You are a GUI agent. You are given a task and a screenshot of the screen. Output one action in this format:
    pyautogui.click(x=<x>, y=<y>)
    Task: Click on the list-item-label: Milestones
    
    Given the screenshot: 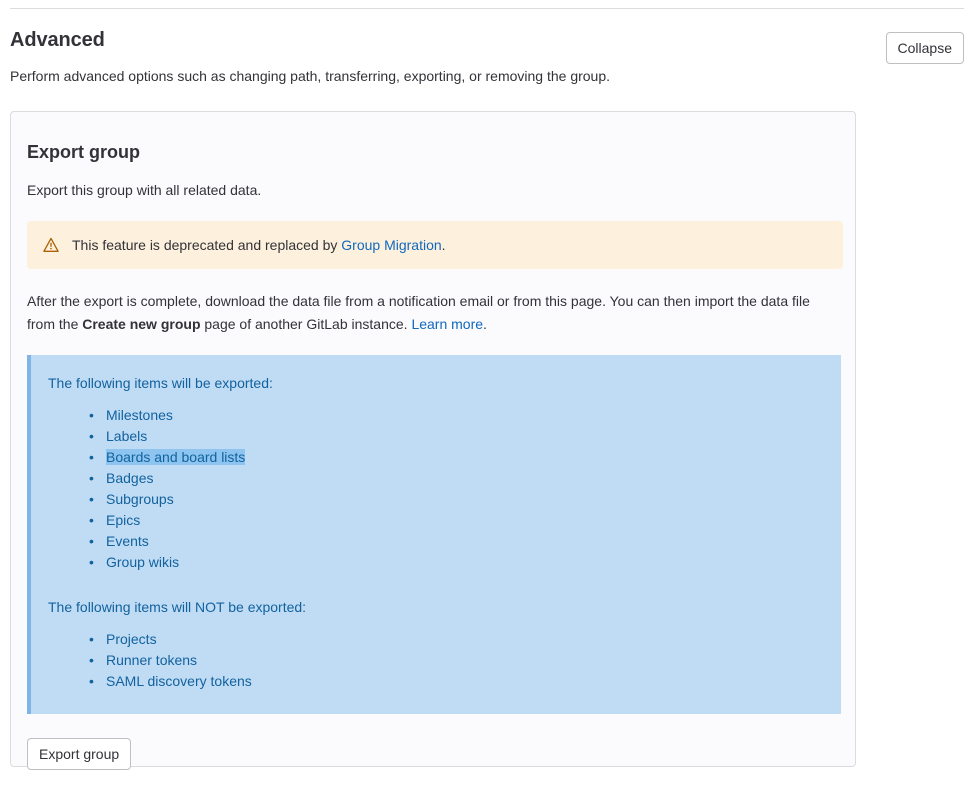 What is the action you would take?
    pyautogui.click(x=139, y=415)
    